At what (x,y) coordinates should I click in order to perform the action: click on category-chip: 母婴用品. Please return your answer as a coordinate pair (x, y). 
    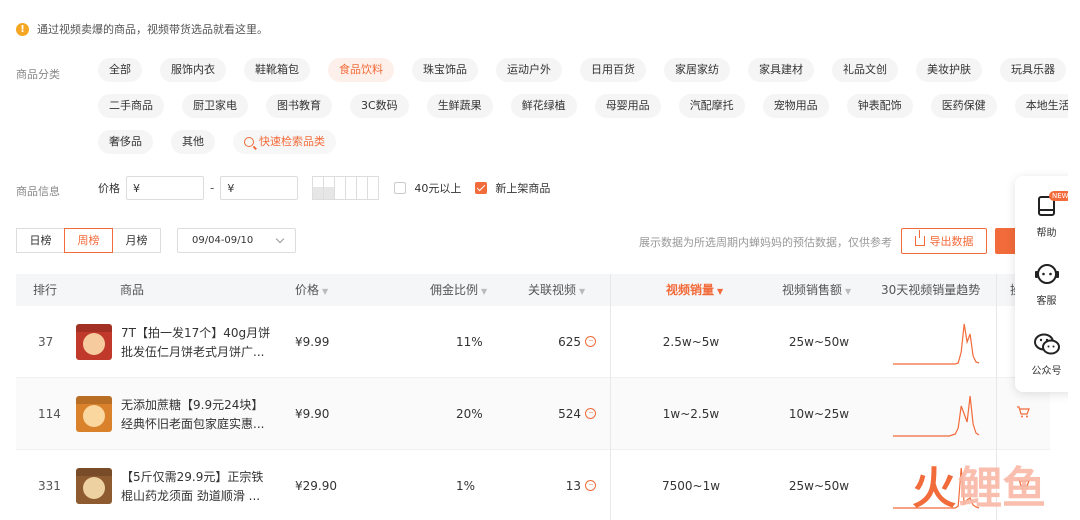
    Looking at the image, I should click on (627, 106).